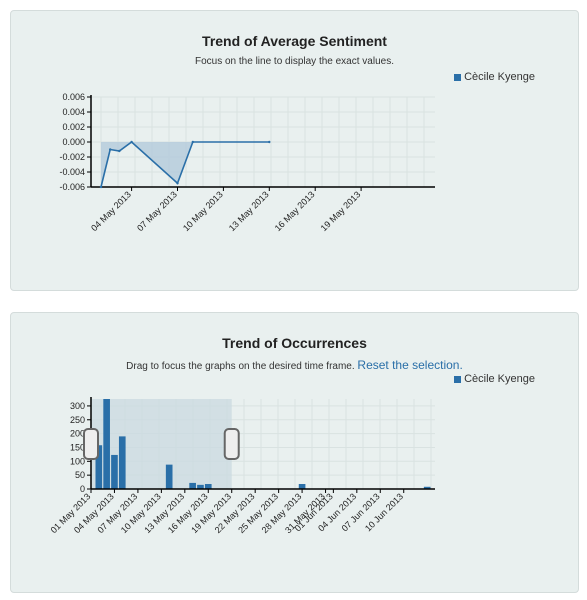 This screenshot has height=600, width=587. What do you see at coordinates (72, 157) in the screenshot?
I see `y-tick-label: -0.002` at bounding box center [72, 157].